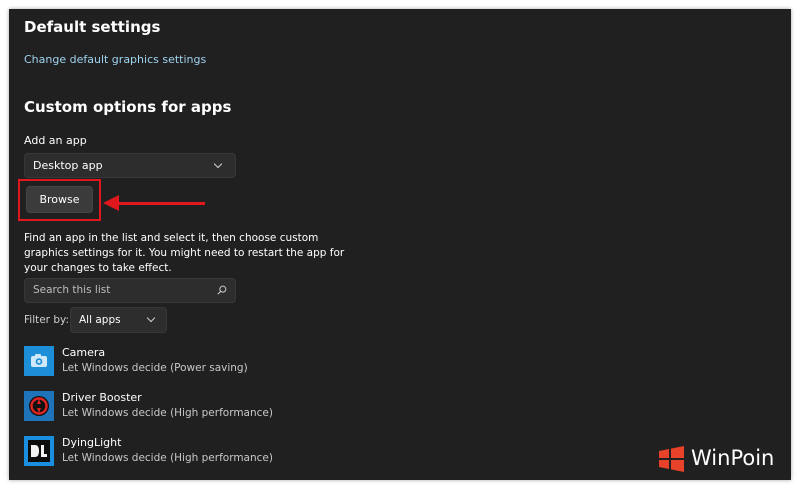 The width and height of the screenshot is (800, 489). What do you see at coordinates (671, 459) in the screenshot?
I see `windows-logo-icon` at bounding box center [671, 459].